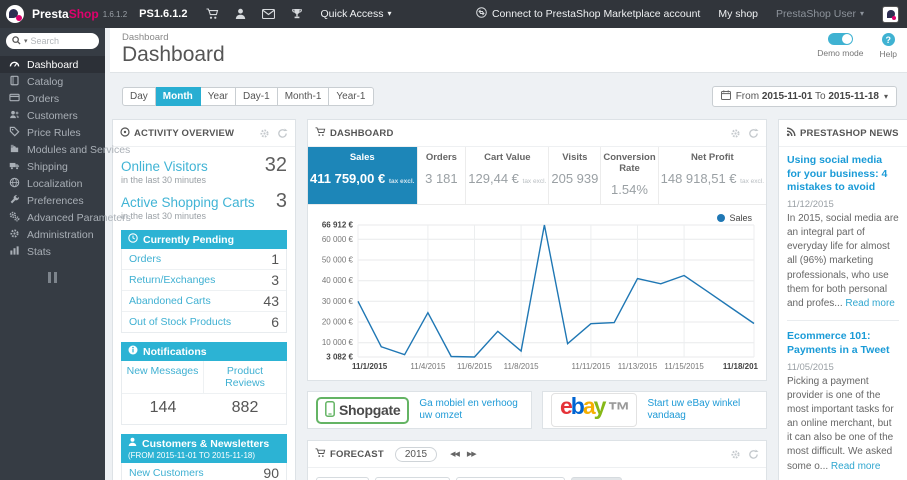  I want to click on range-month-button: Month, so click(178, 96).